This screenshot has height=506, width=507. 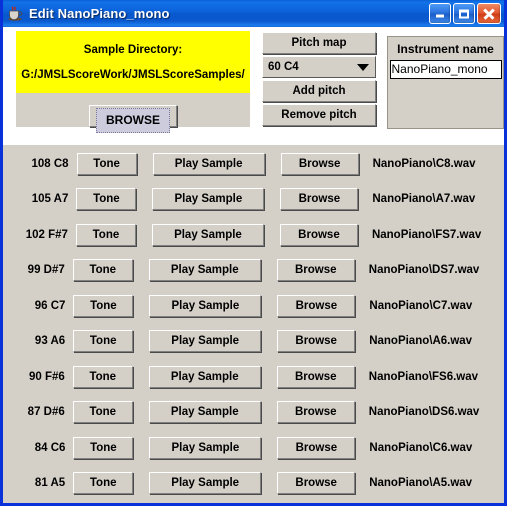 I want to click on pitch-map-button: Pitch map, so click(x=319, y=43).